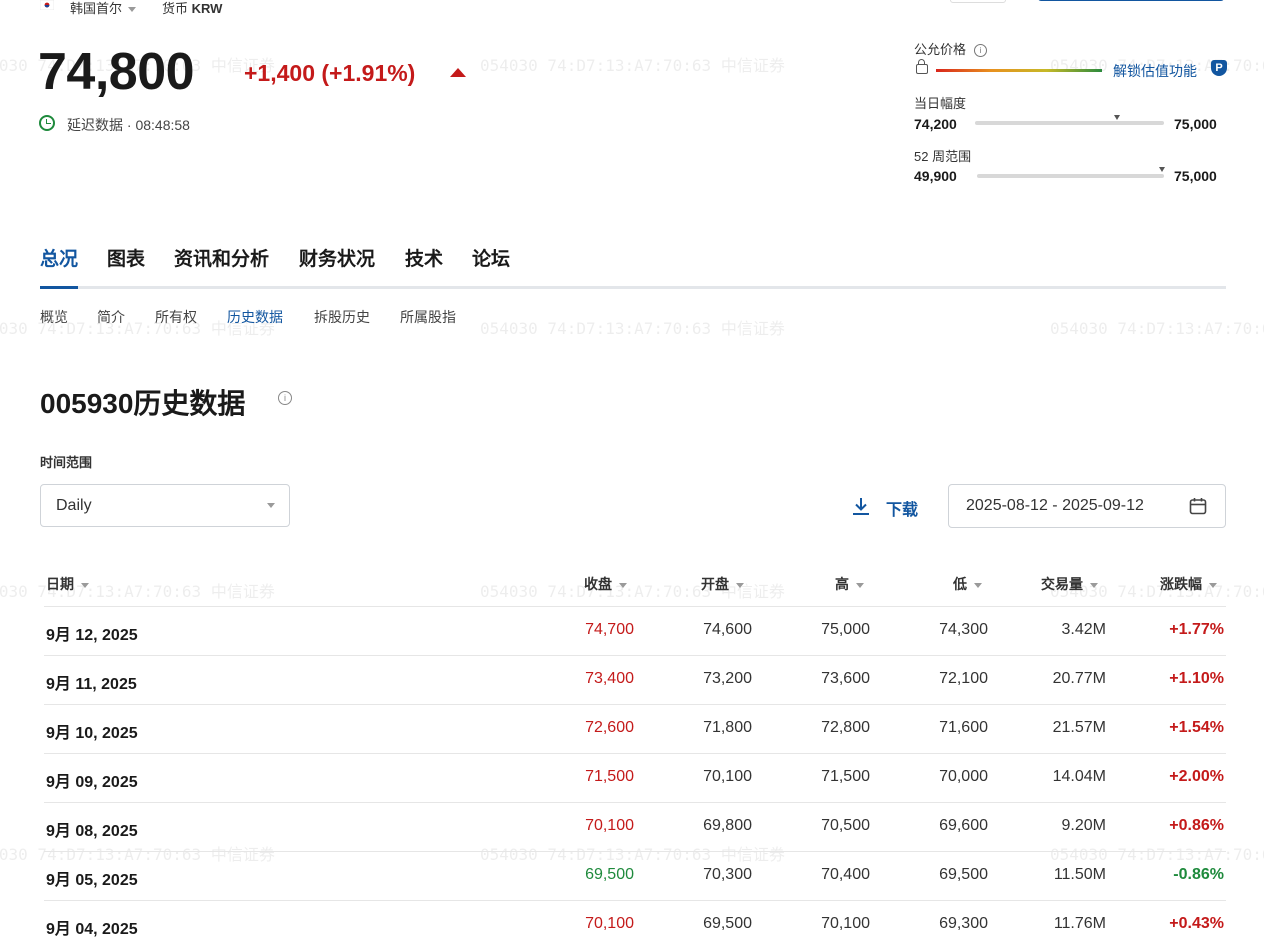 This screenshot has height=944, width=1264. What do you see at coordinates (845, 825) in the screenshot?
I see `table-cell-high: 70,500` at bounding box center [845, 825].